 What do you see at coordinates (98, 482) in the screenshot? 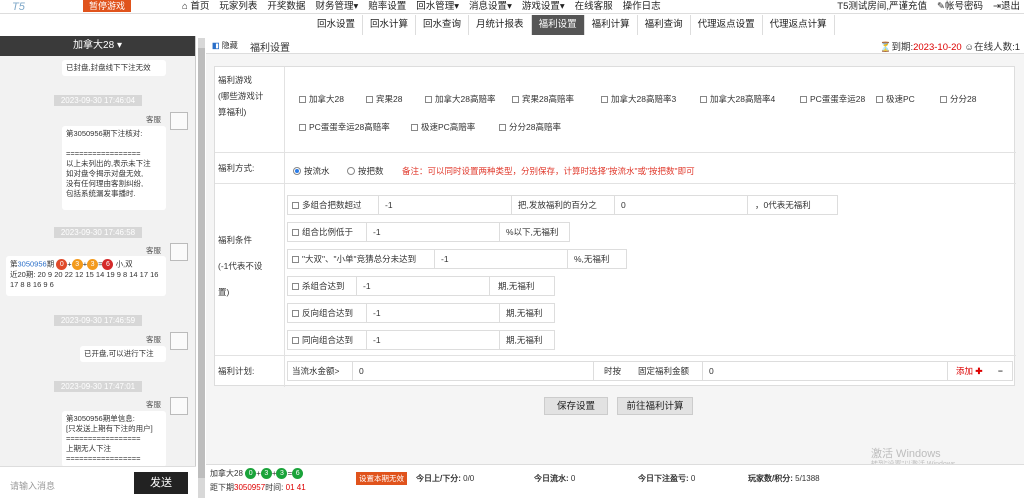
I see `chat-input-area: 请输入消息 发送` at bounding box center [98, 482].